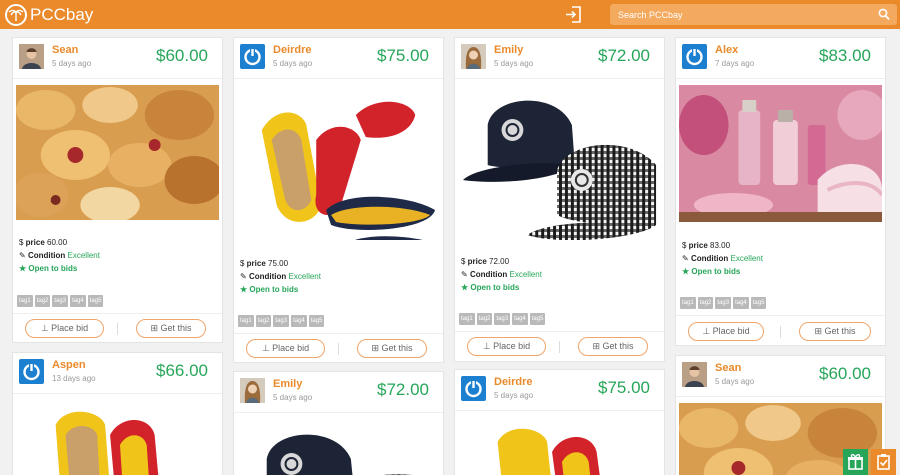 The image size is (900, 475). What do you see at coordinates (884, 14) in the screenshot?
I see `search-icon` at bounding box center [884, 14].